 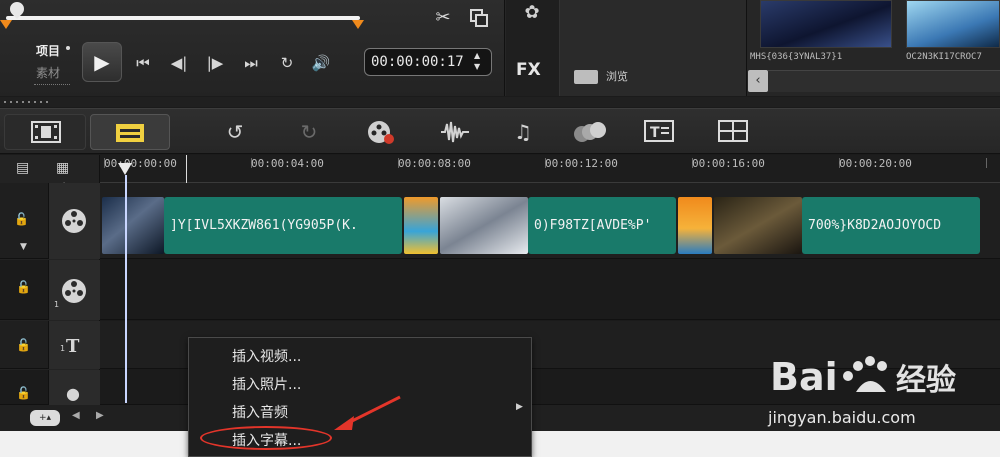 What do you see at coordinates (125, 169) in the screenshot?
I see `playhead-marker` at bounding box center [125, 169].